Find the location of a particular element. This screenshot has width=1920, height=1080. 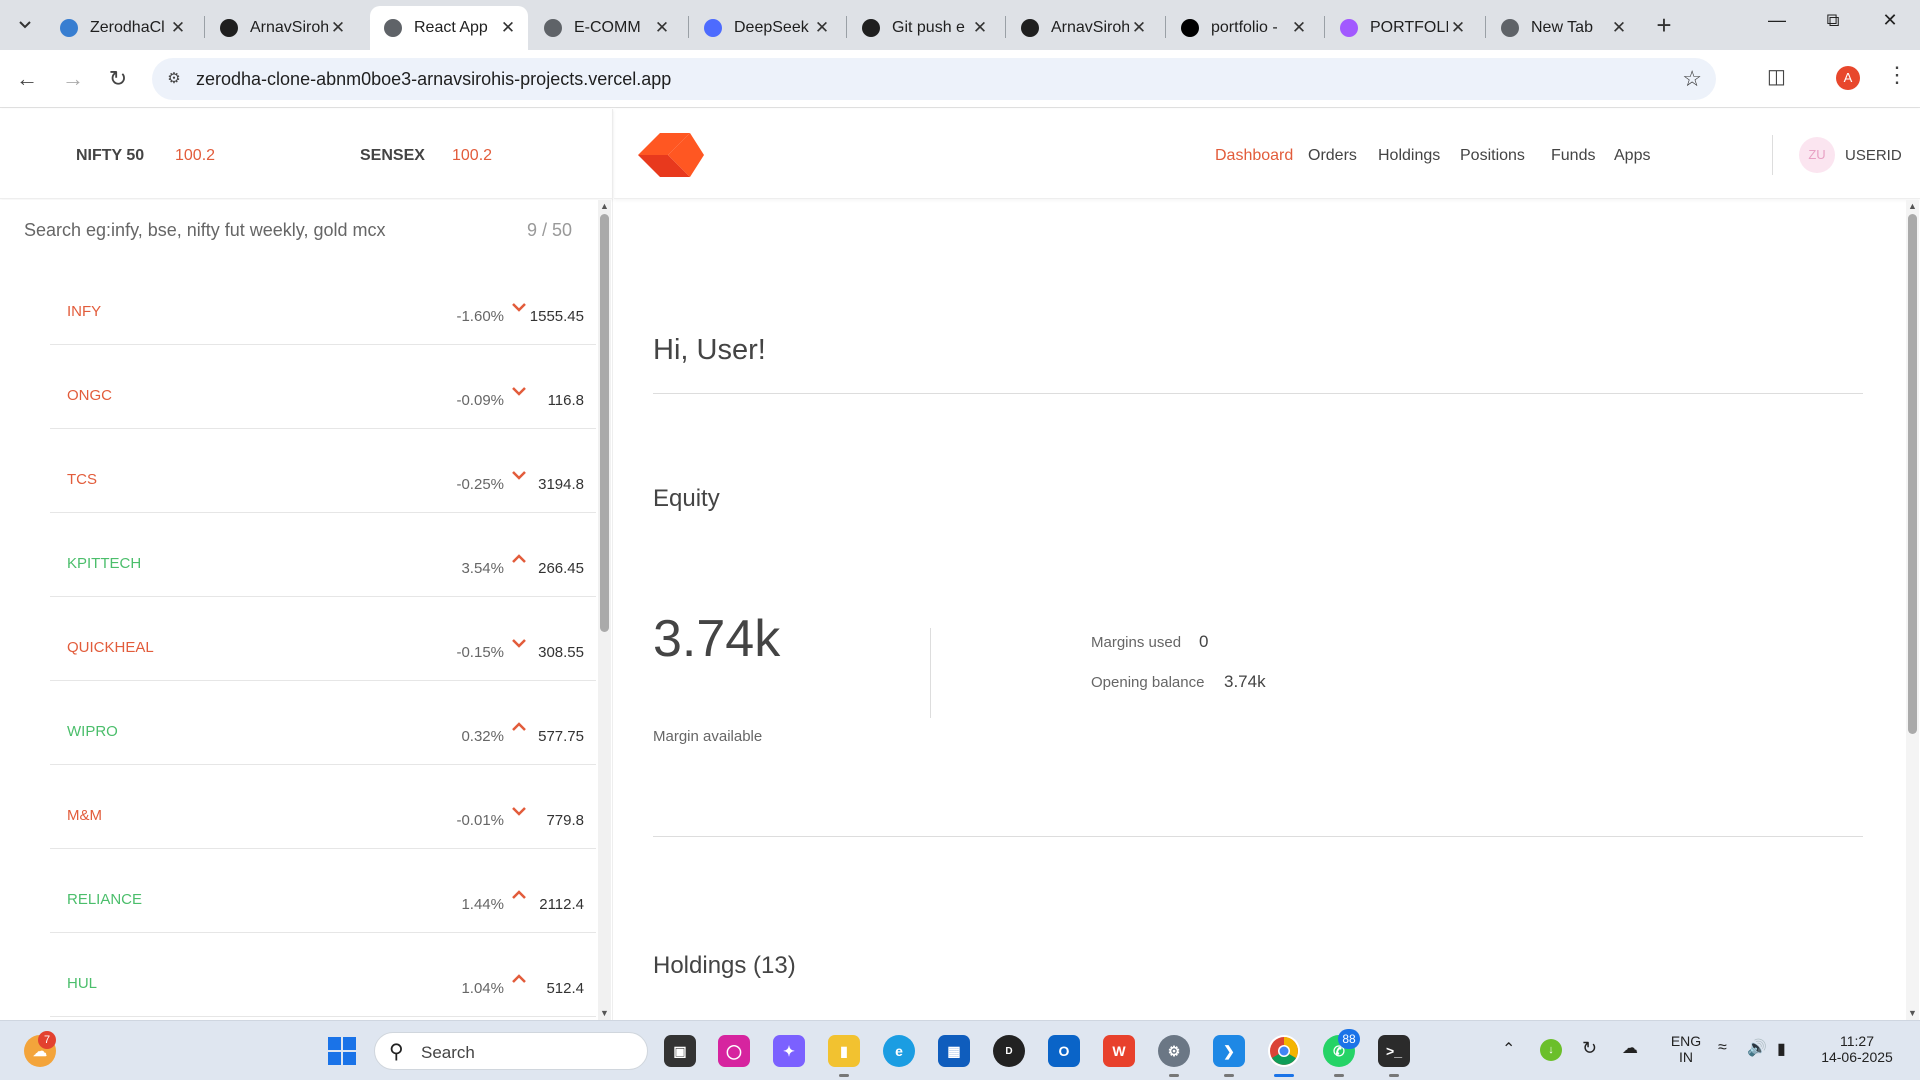

site-info-icon: ⚙ is located at coordinates (174, 79).